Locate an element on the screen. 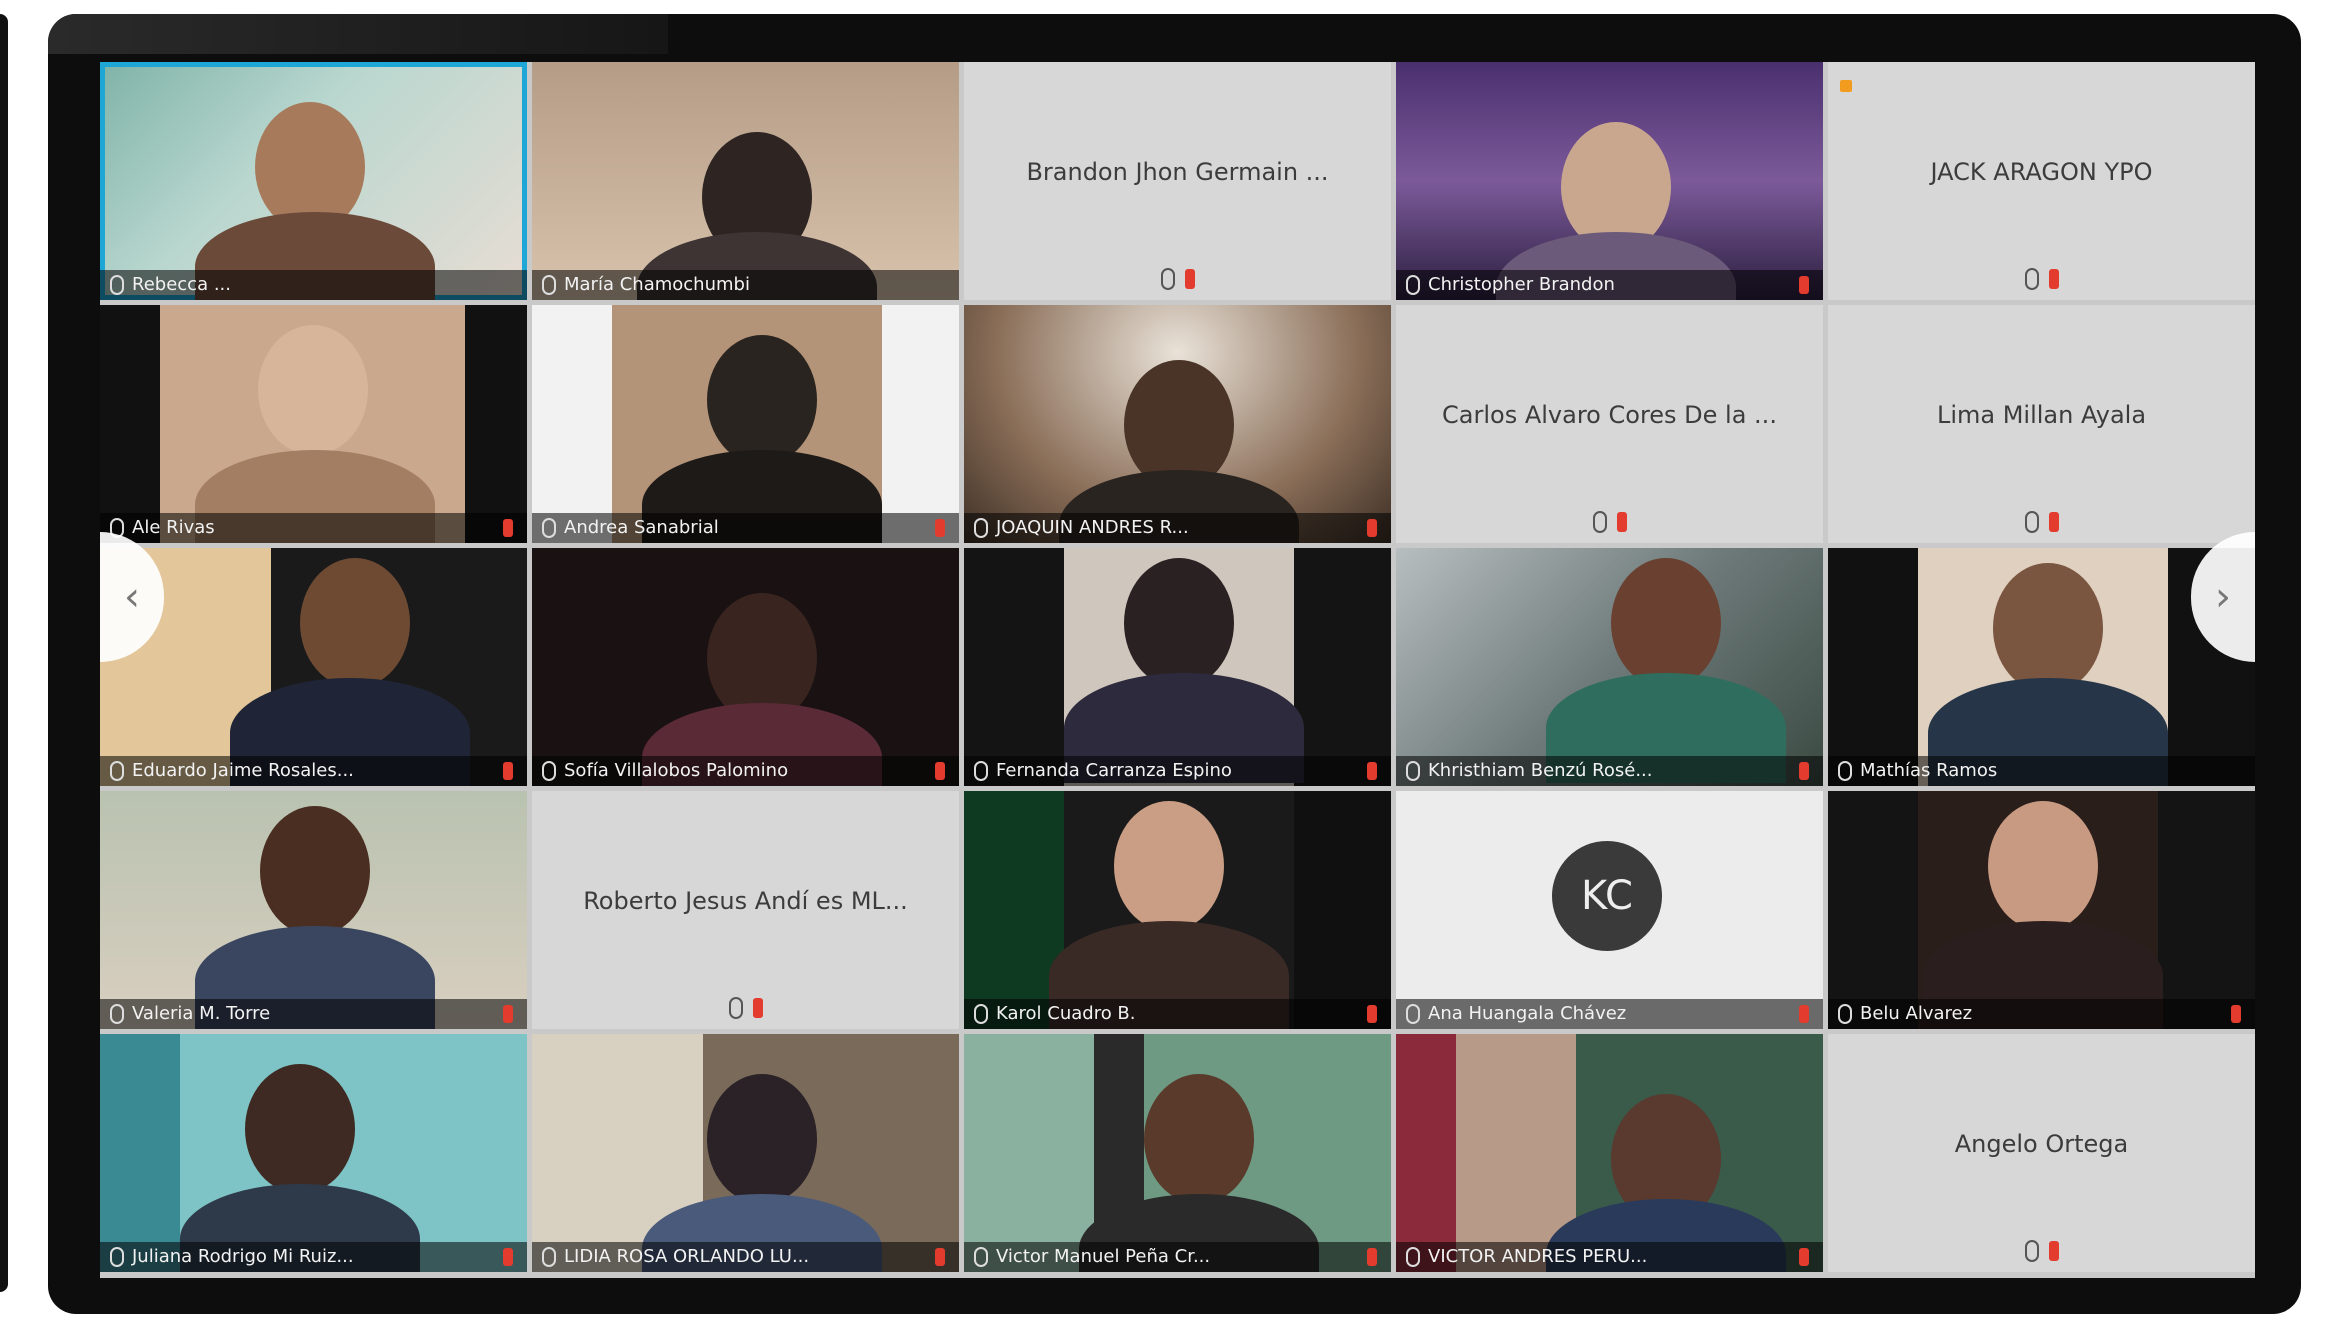 The image size is (2337, 1323). participant-name: Ale Rivas is located at coordinates (173, 527).